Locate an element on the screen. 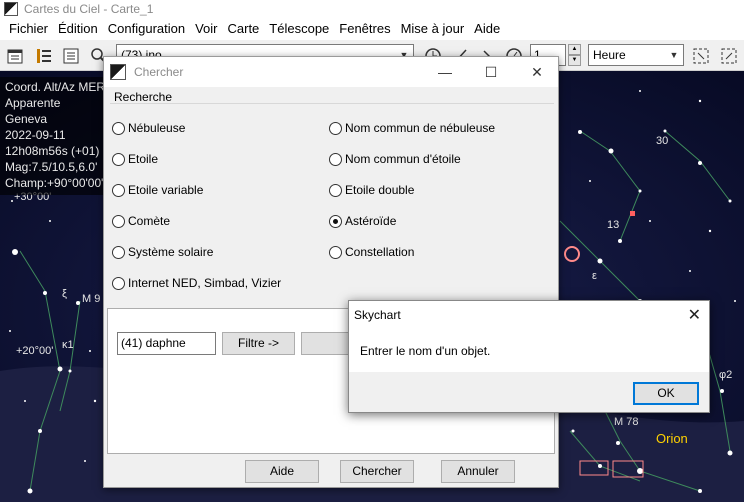 Image resolution: width=744 pixels, height=502 pixels. menu-voir: Voir is located at coordinates (206, 29).